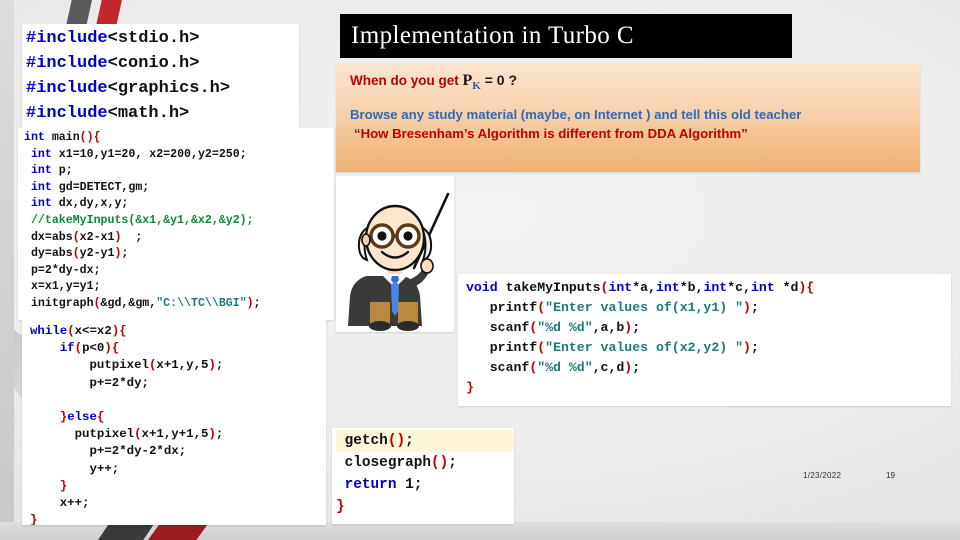 Image resolution: width=960 pixels, height=540 pixels. Describe the element at coordinates (51, 171) in the screenshot. I see `code-line: int p;` at that location.